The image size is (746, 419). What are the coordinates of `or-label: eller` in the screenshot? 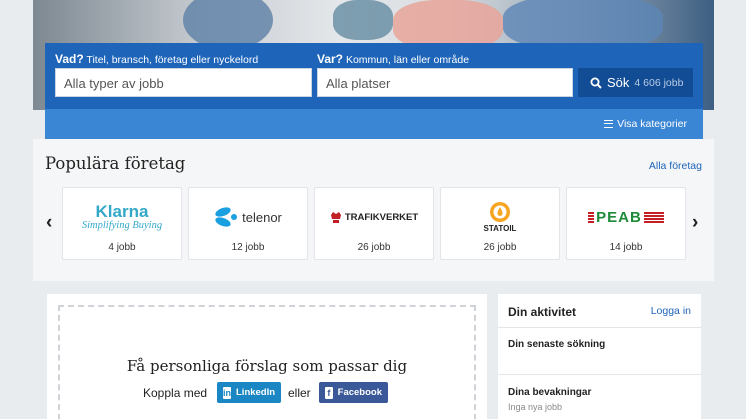 It's located at (299, 393).